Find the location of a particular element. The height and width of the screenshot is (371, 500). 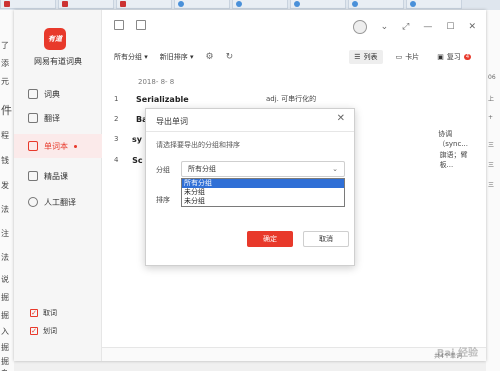

dialog-description: 请选择要导出的分组和排序 is located at coordinates (198, 145).